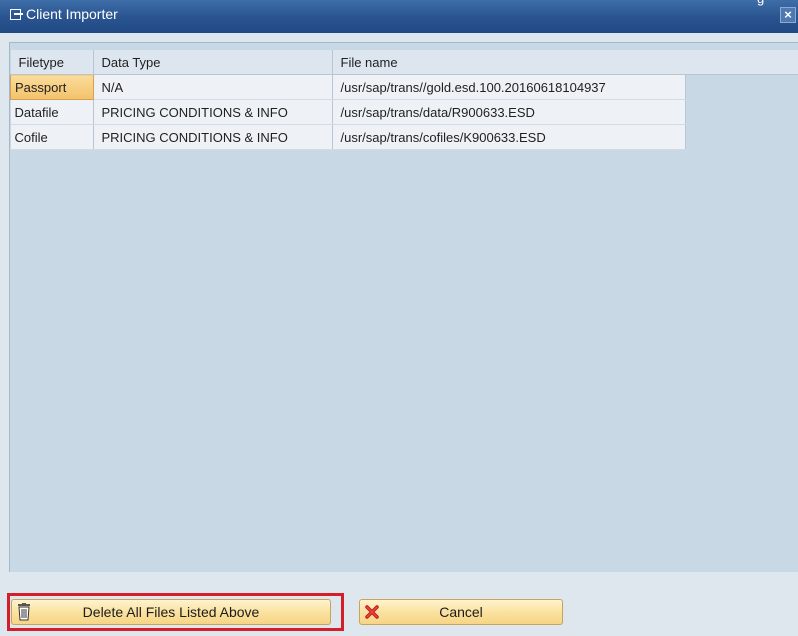 This screenshot has height=636, width=798. I want to click on cancel-button: Cancel, so click(461, 612).